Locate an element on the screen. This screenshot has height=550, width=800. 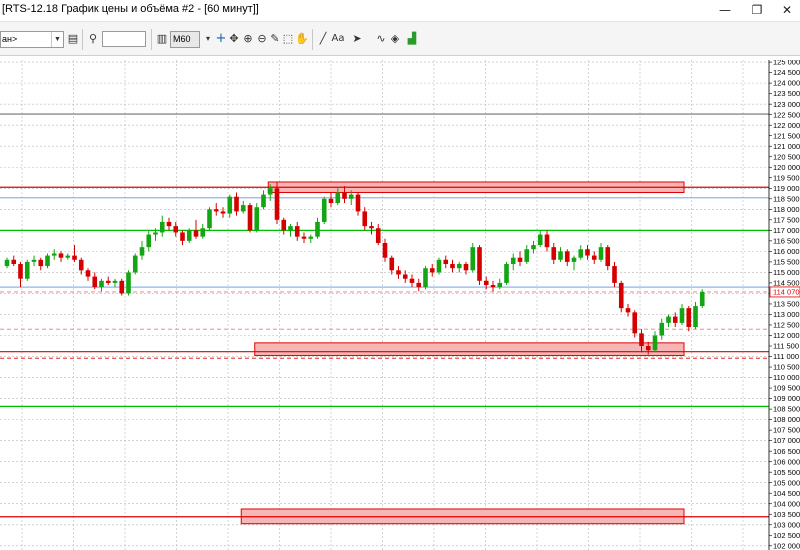
instrument-info-icon: ▤ is located at coordinates (73, 39).